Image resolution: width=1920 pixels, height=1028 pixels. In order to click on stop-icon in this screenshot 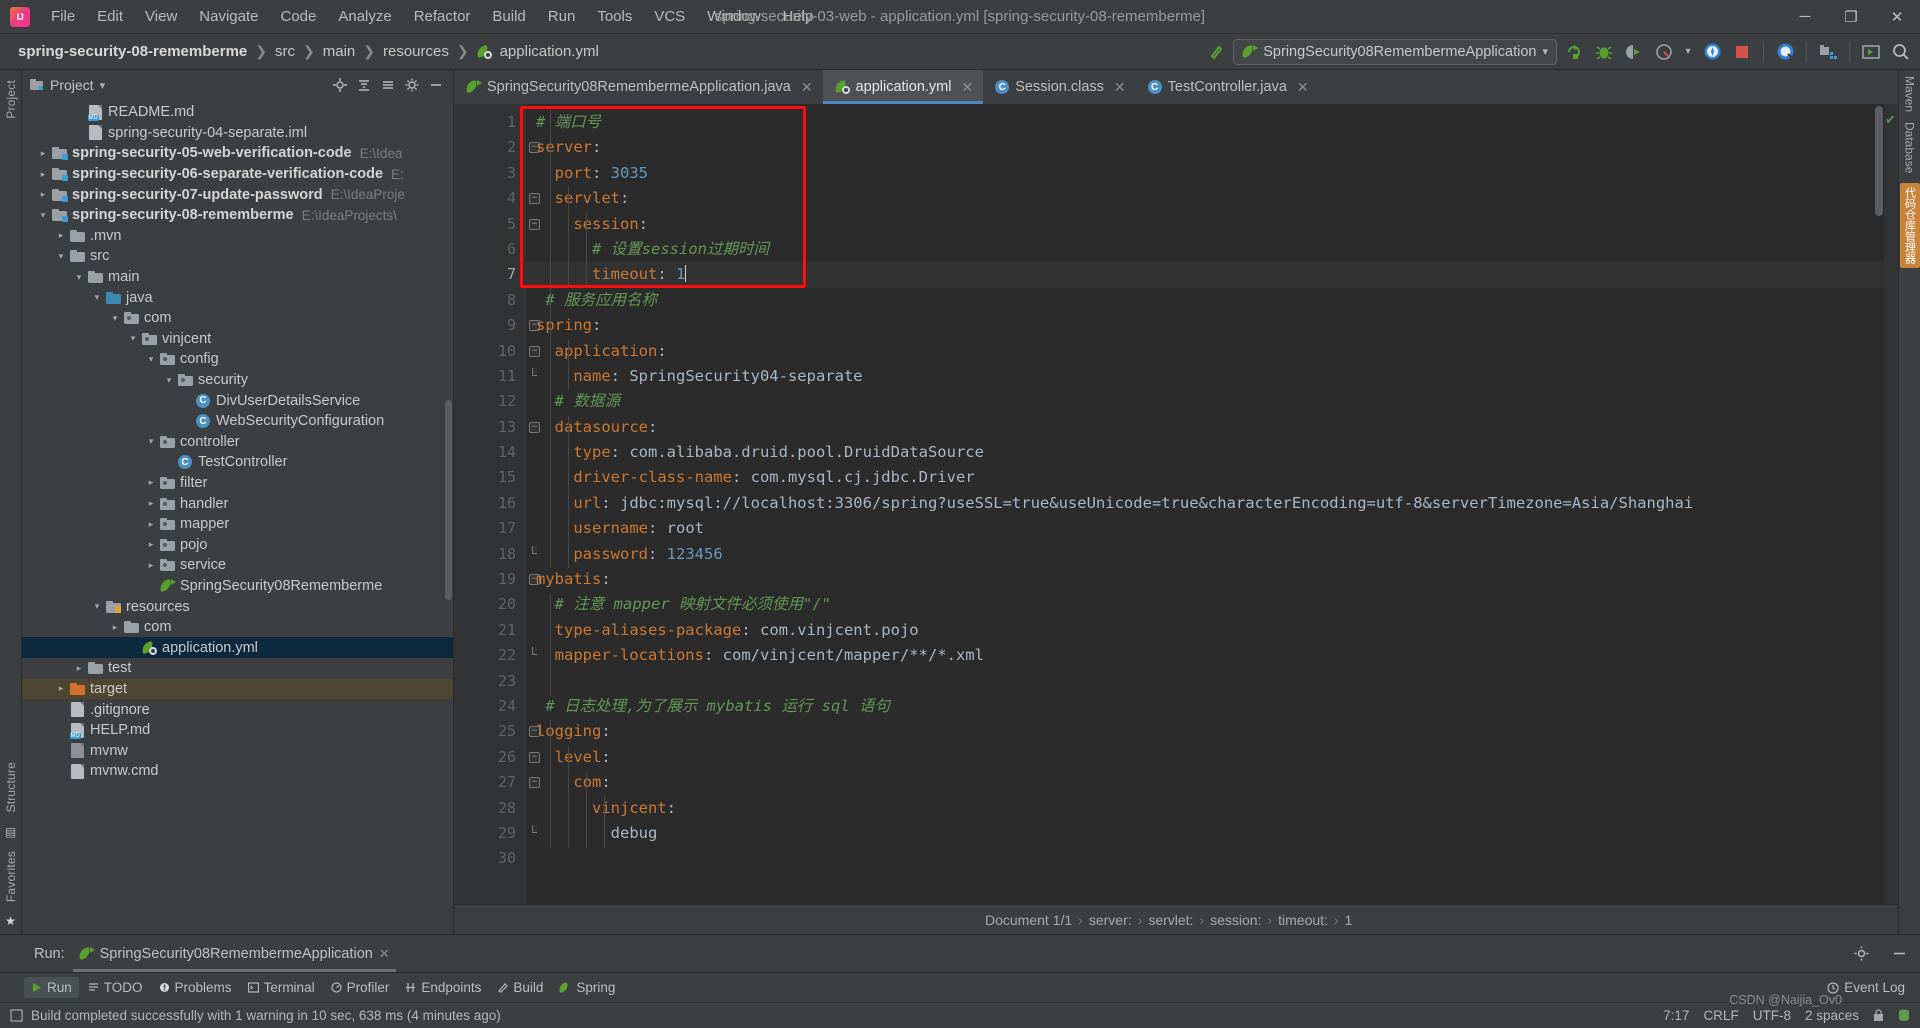, I will do `click(1742, 52)`.